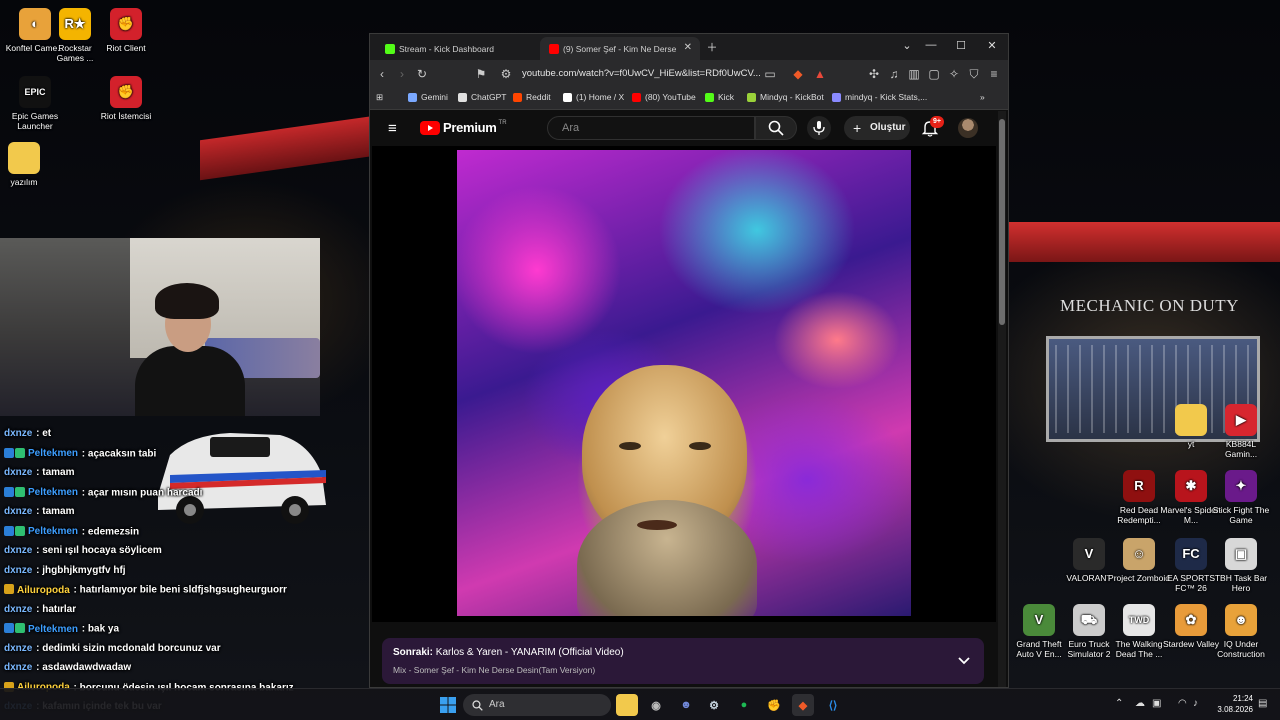 The width and height of the screenshot is (1280, 720). What do you see at coordinates (798, 74) in the screenshot?
I see `brave-shields-icon: ◆` at bounding box center [798, 74].